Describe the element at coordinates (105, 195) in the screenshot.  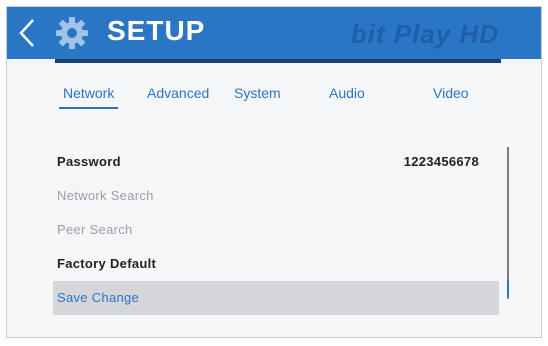
I see `row-label: Network Search` at that location.